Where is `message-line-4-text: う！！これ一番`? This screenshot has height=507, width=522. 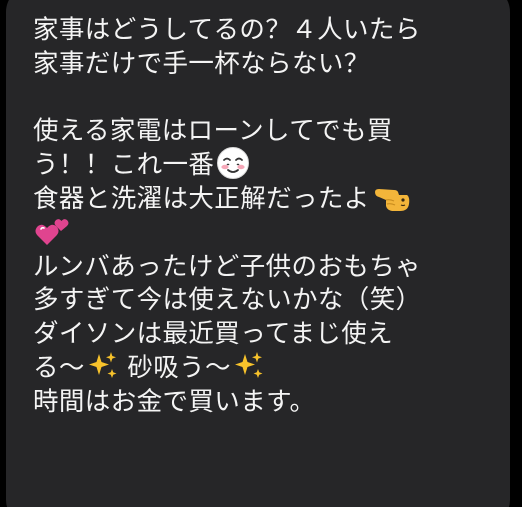
message-line-4-text: う！！これ一番 is located at coordinates (124, 165).